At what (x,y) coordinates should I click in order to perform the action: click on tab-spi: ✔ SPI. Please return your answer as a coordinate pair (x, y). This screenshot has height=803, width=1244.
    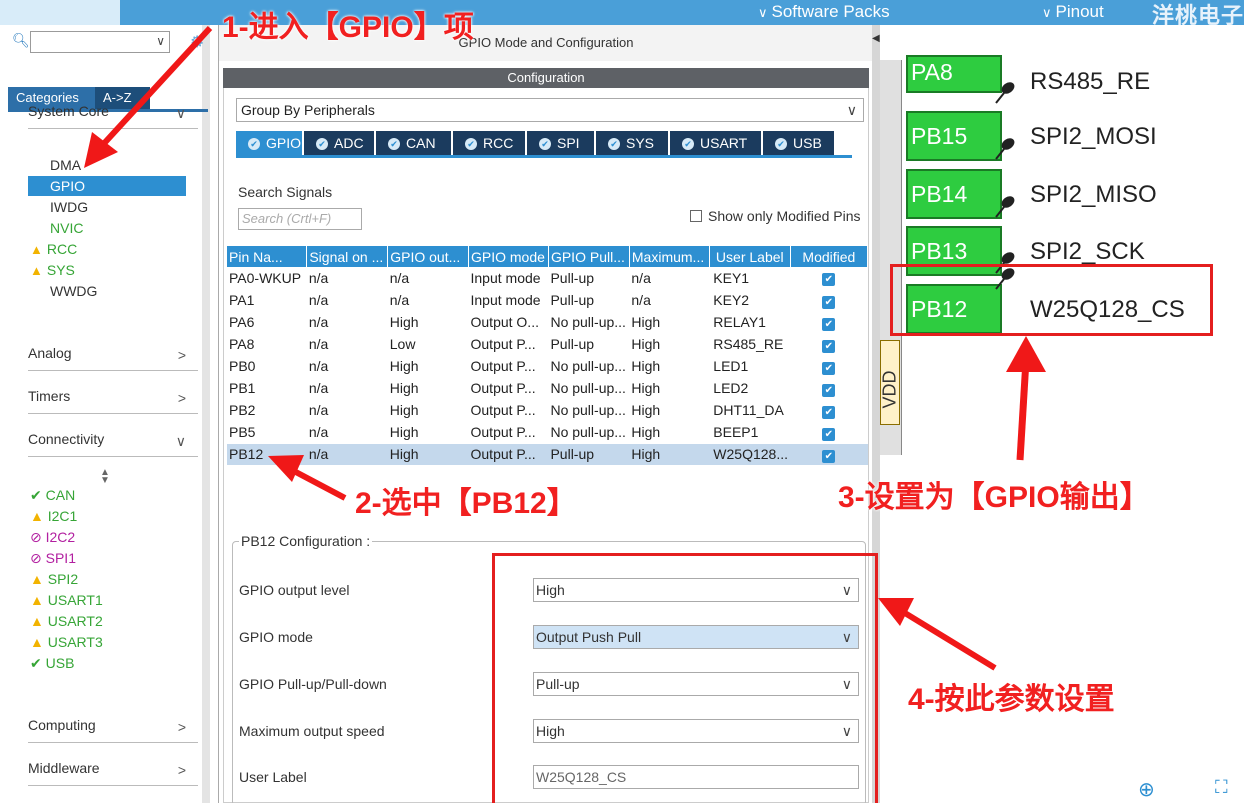
    Looking at the image, I should click on (561, 143).